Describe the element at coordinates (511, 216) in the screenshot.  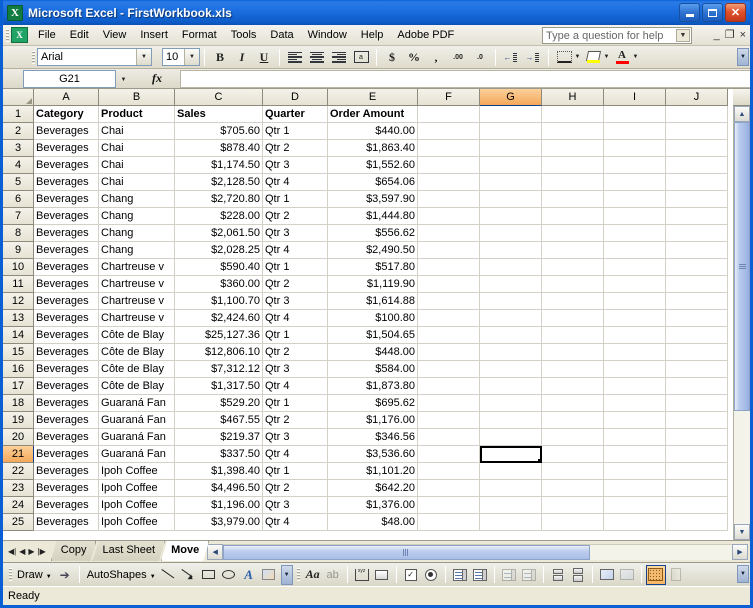
I see `cell-G7` at that location.